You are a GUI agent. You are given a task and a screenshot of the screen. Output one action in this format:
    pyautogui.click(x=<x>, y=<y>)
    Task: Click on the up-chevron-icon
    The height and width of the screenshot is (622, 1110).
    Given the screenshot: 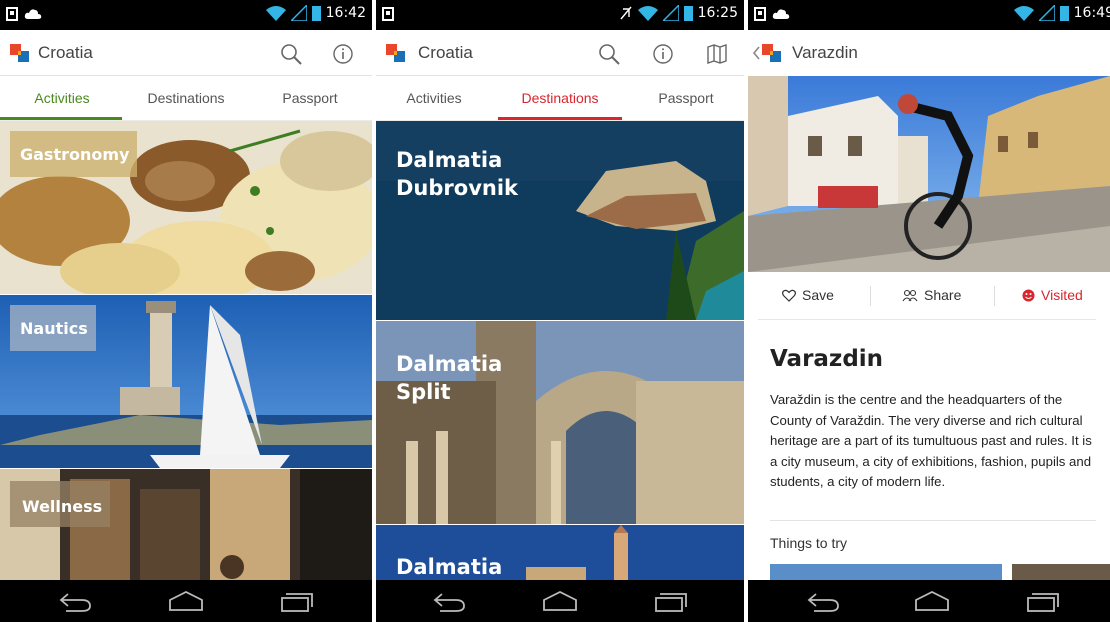 What is the action you would take?
    pyautogui.click(x=756, y=53)
    